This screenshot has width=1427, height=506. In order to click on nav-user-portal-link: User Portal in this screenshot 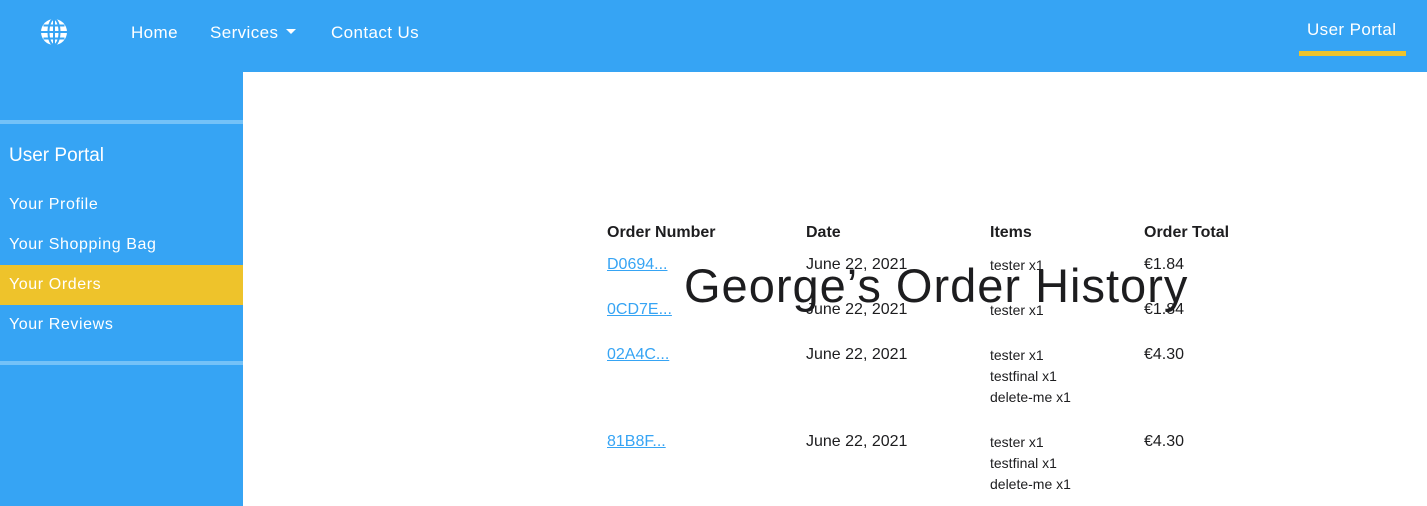, I will do `click(1352, 28)`.